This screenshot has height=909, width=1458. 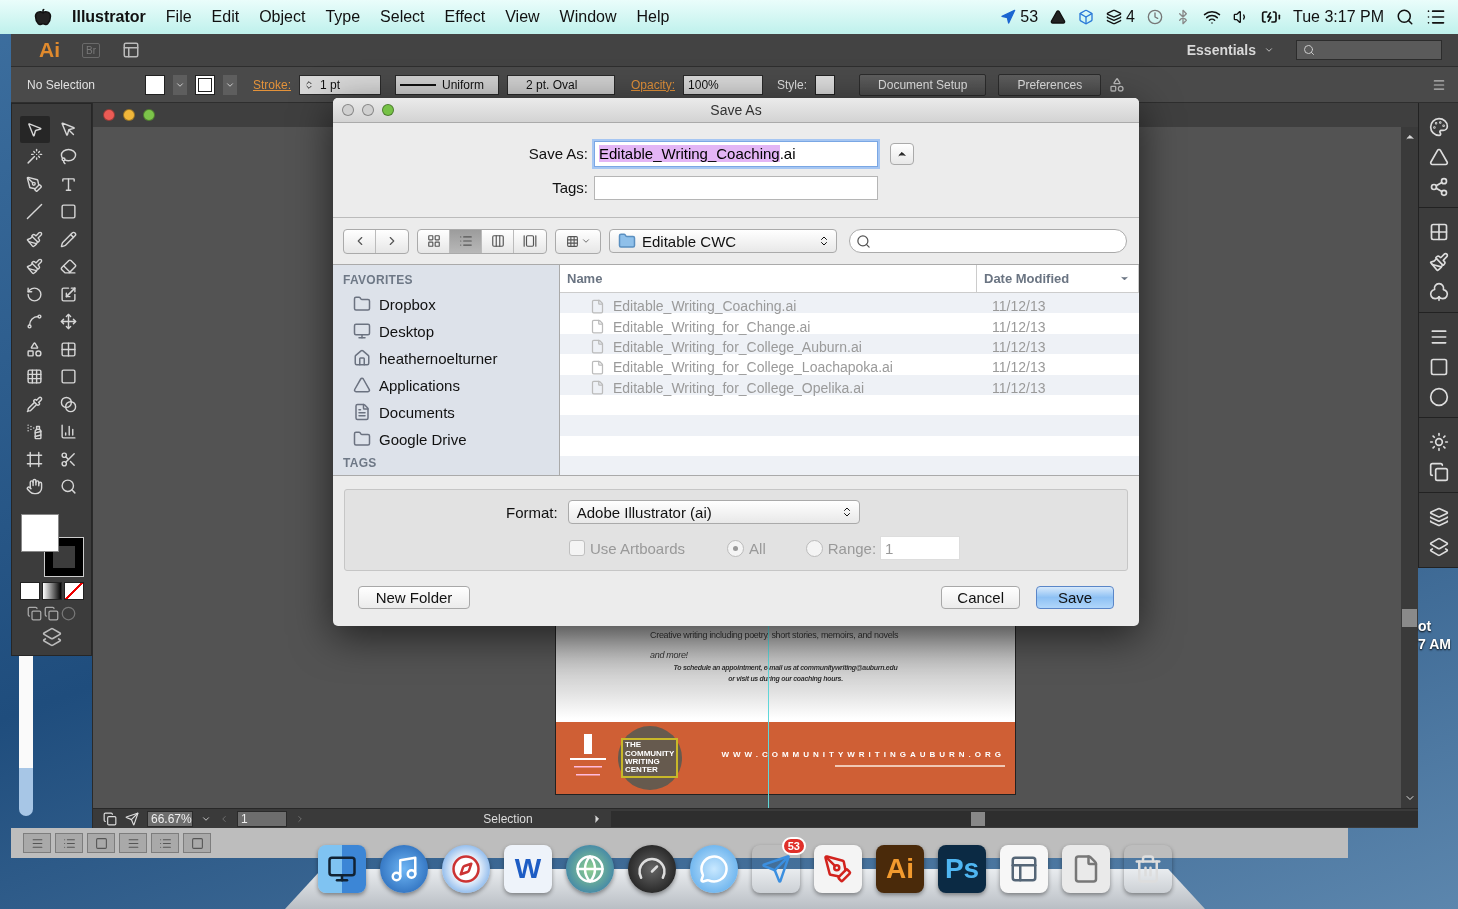 What do you see at coordinates (343, 17) in the screenshot?
I see `menu-item: Type` at bounding box center [343, 17].